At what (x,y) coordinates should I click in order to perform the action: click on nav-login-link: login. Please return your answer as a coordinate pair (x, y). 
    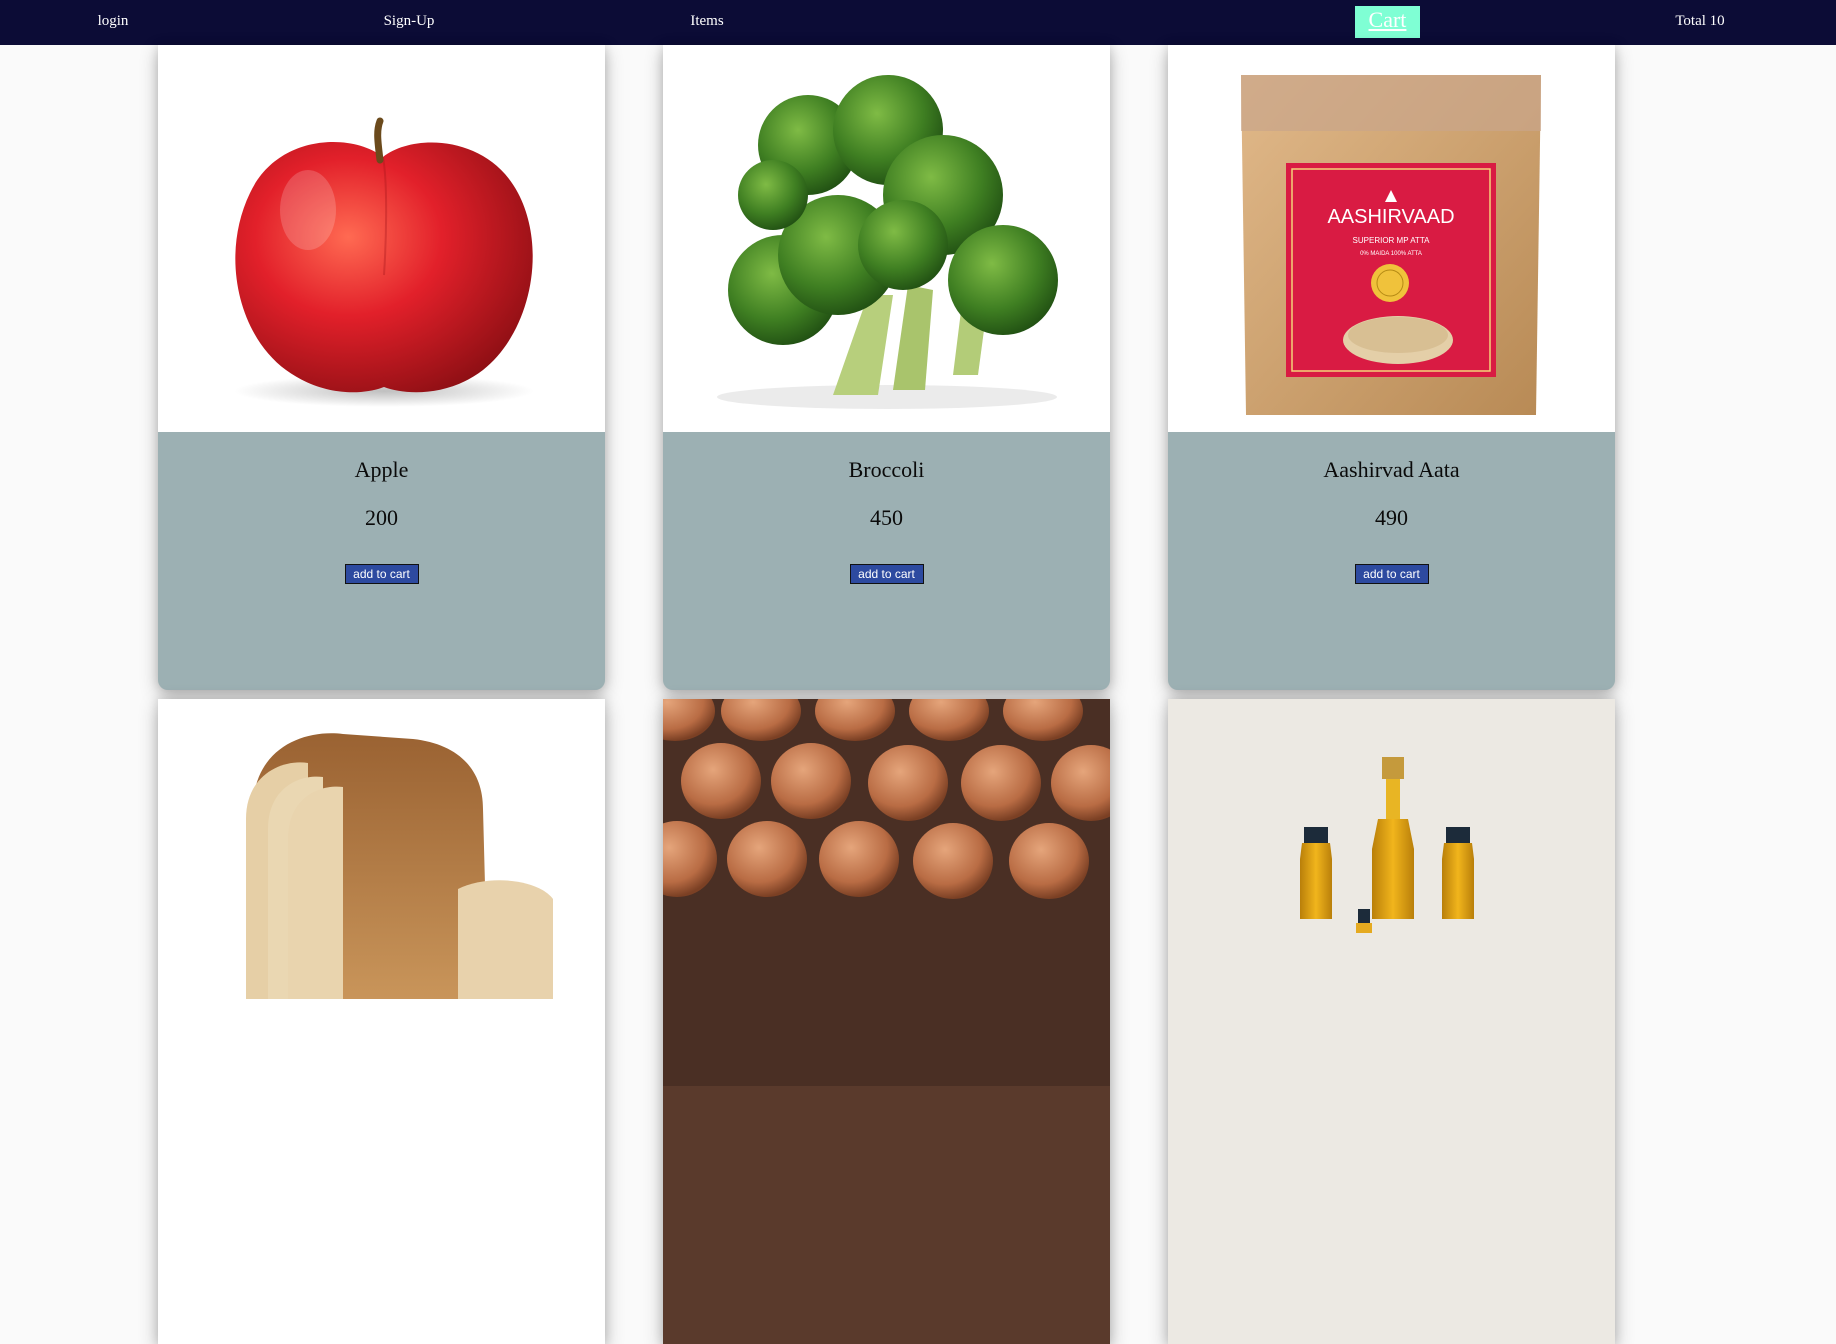
    Looking at the image, I should click on (113, 22).